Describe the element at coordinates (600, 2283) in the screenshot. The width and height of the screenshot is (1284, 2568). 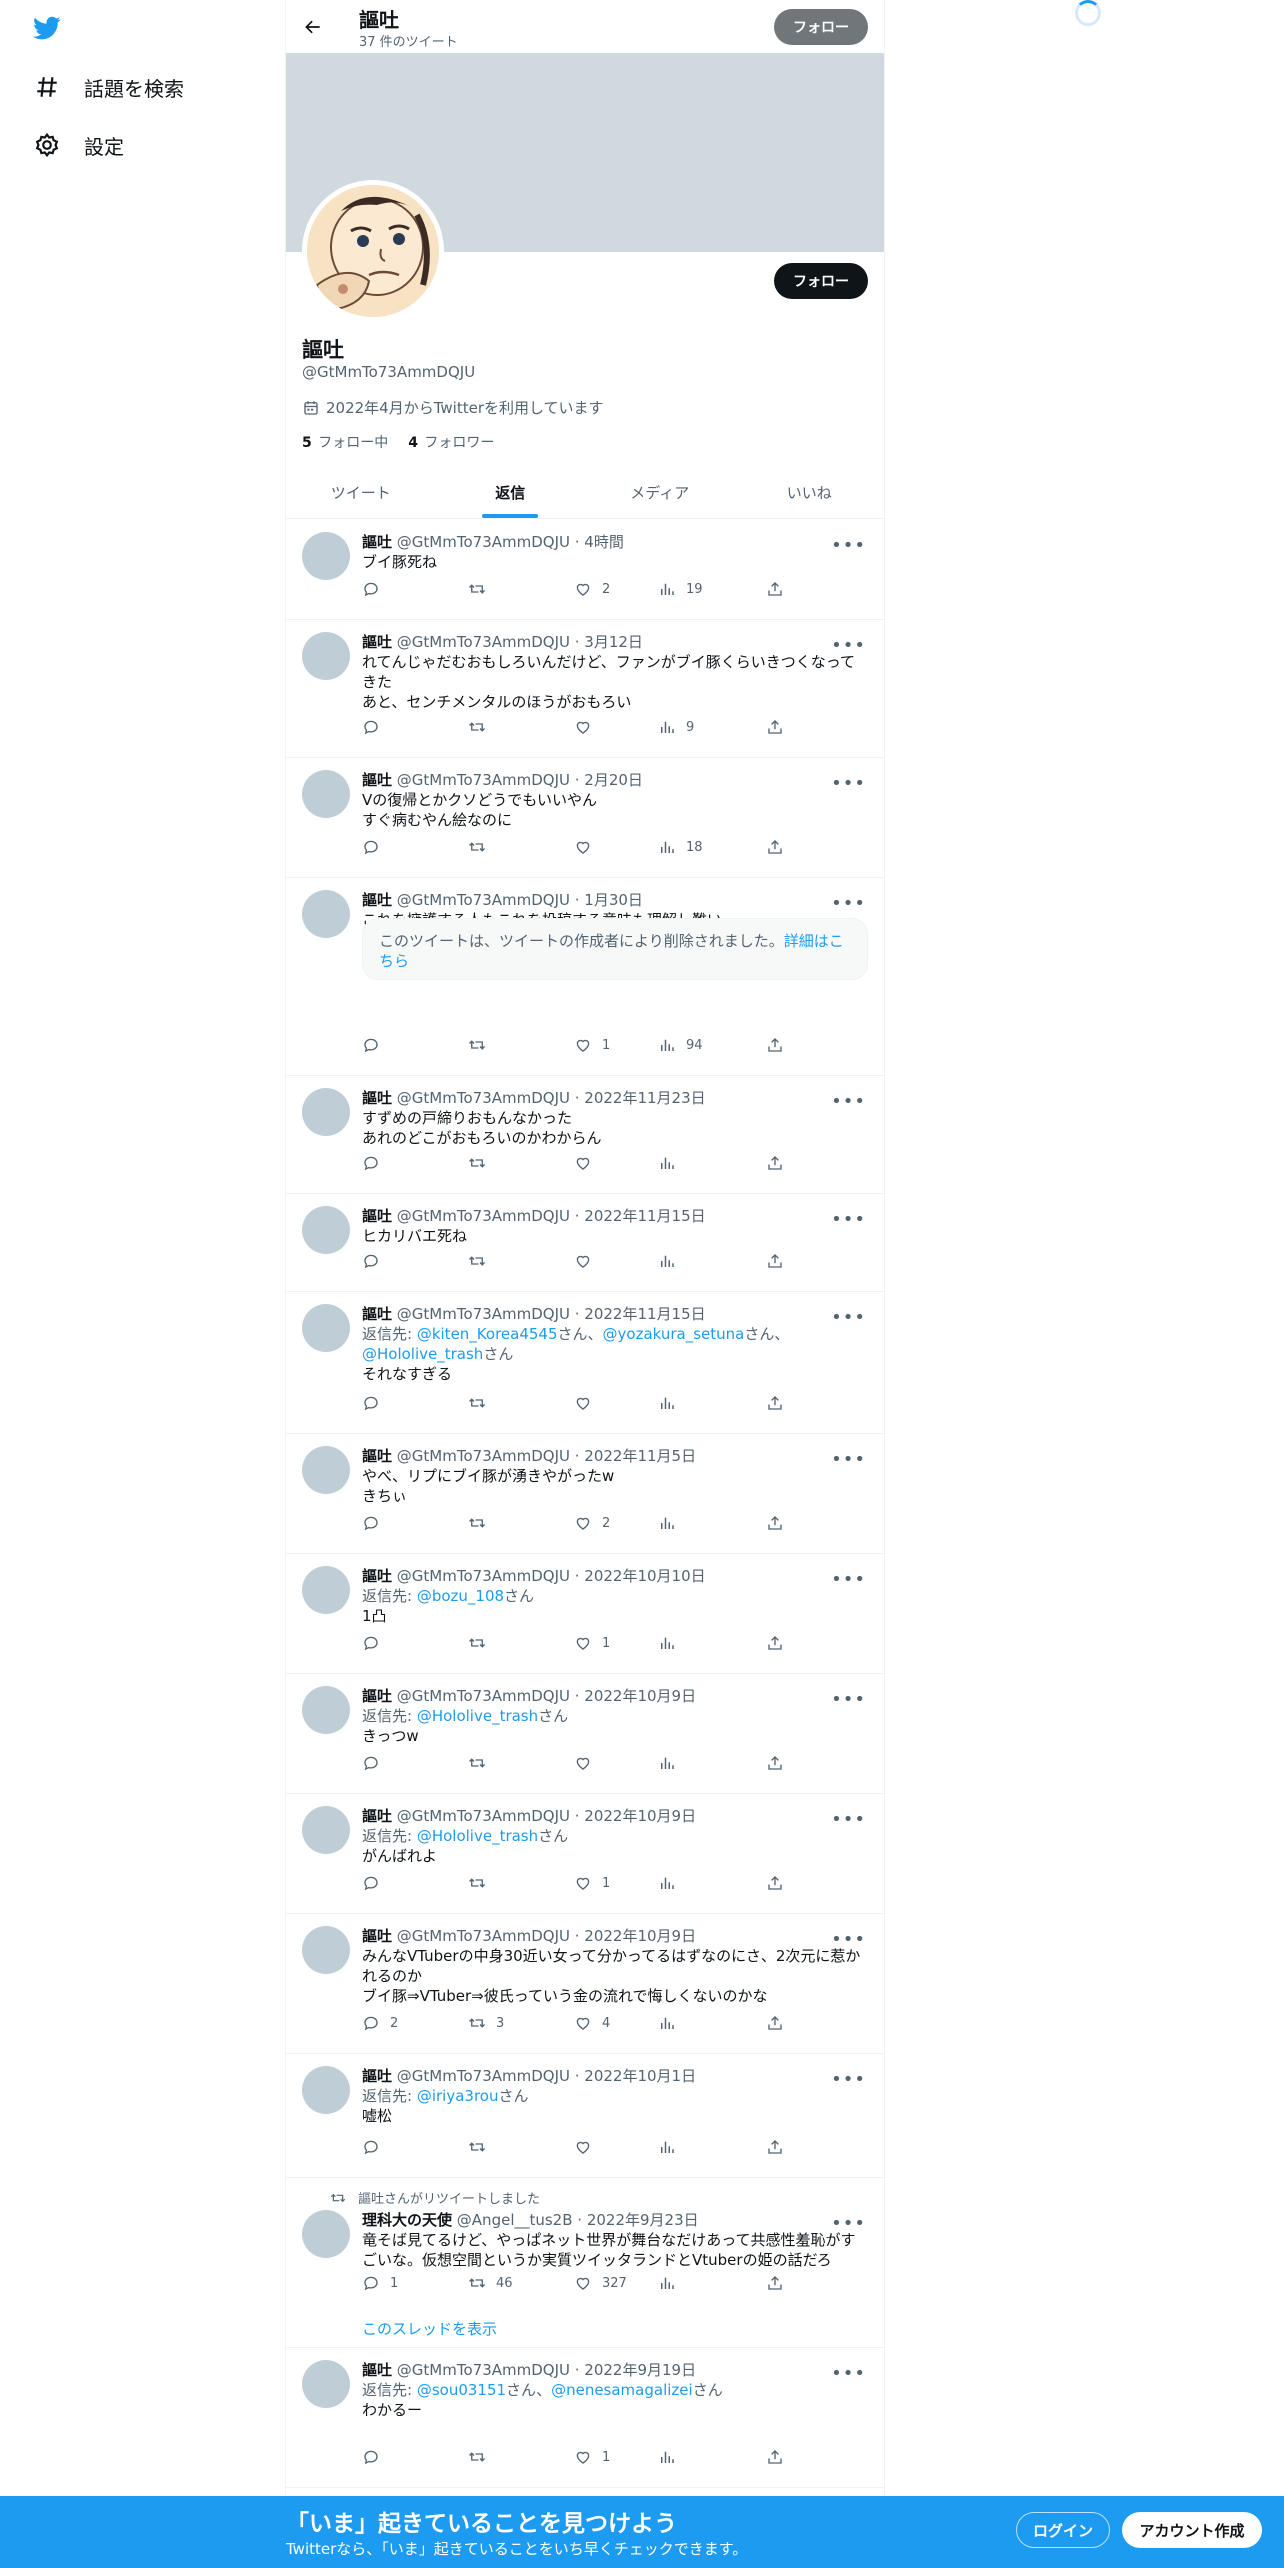
I see `like-button: 327` at that location.